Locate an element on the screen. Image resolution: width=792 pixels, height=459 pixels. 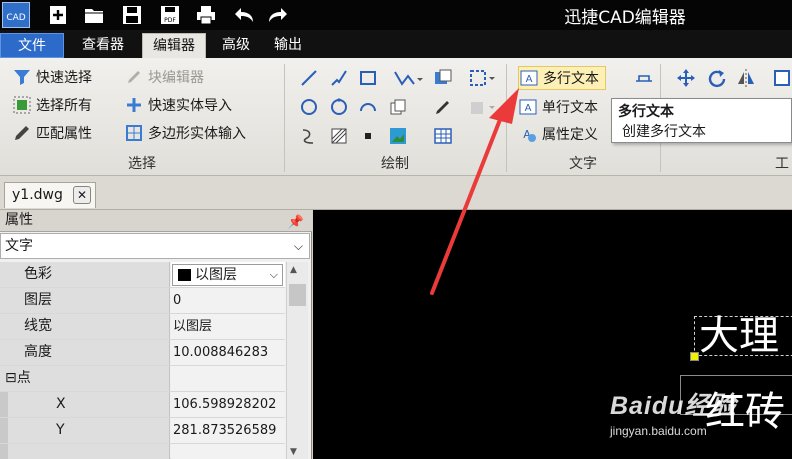
property-value: 以图层 is located at coordinates (228, 326).